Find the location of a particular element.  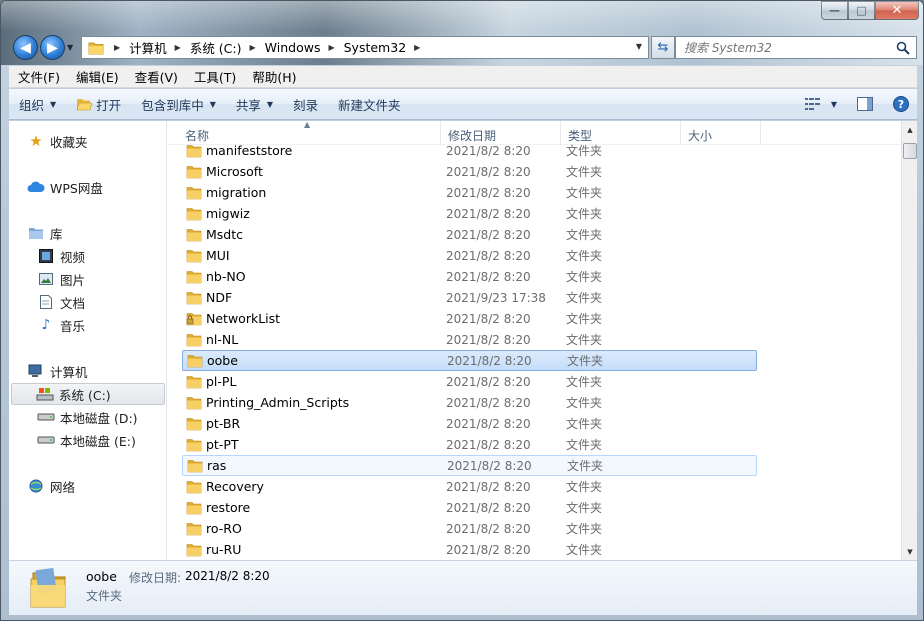

maximize-button: □ is located at coordinates (861, 10).